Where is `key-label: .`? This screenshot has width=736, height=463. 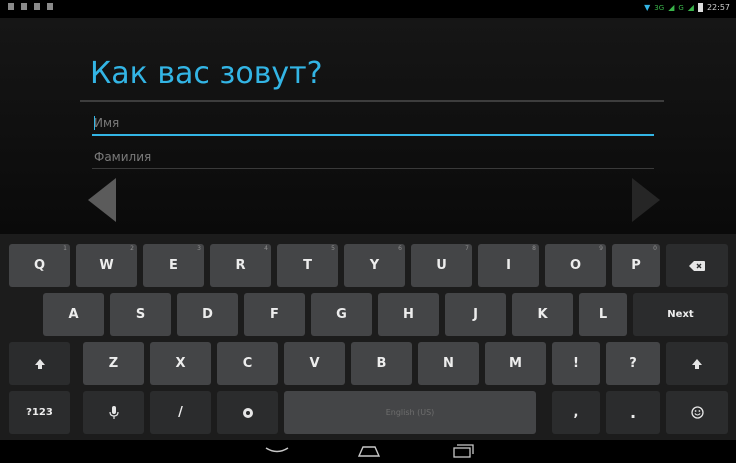
key-label: . is located at coordinates (633, 412).